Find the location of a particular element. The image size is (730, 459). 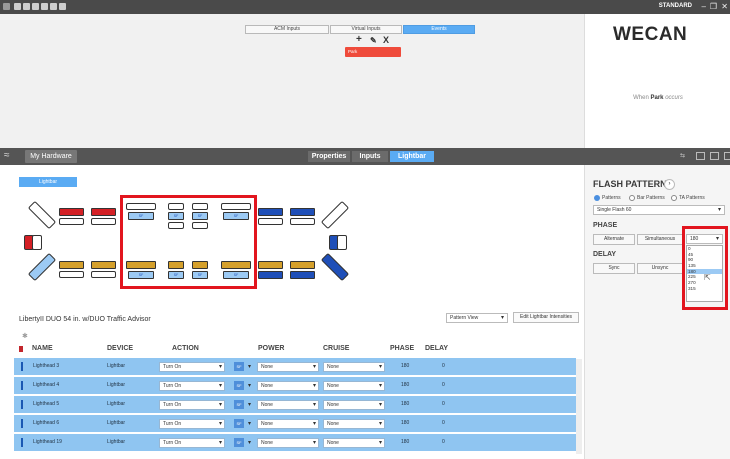

my-hardware-button: My Hardware is located at coordinates (51, 156).